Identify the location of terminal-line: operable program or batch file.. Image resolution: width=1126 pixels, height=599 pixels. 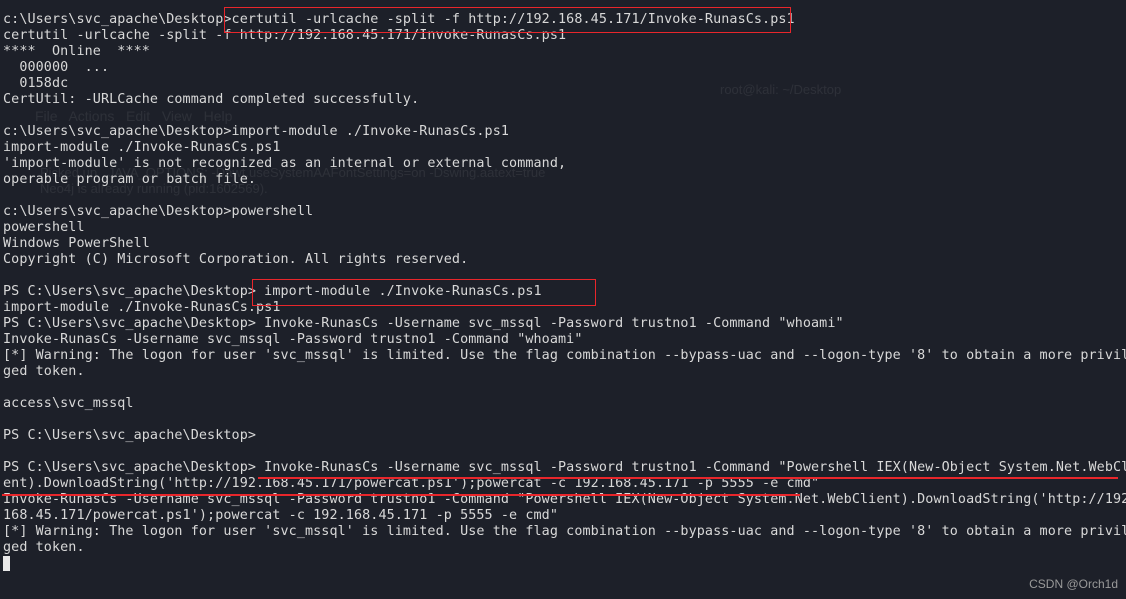
(130, 179).